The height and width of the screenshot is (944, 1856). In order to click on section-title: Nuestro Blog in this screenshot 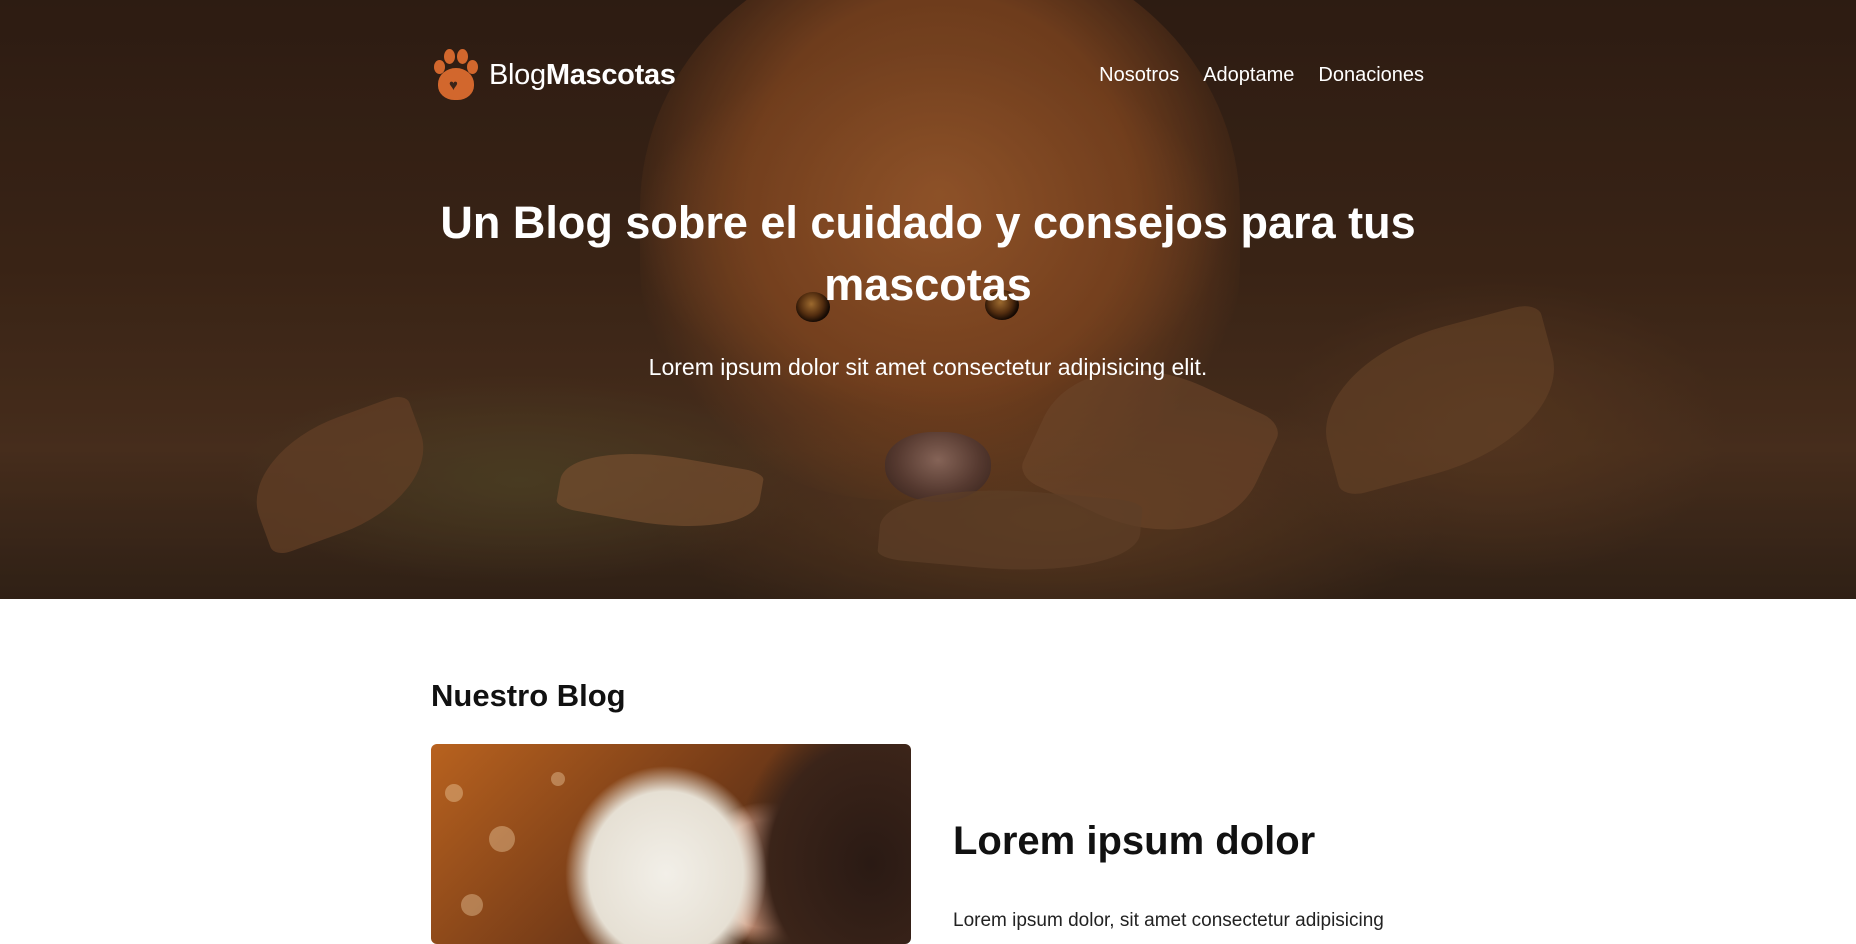, I will do `click(528, 695)`.